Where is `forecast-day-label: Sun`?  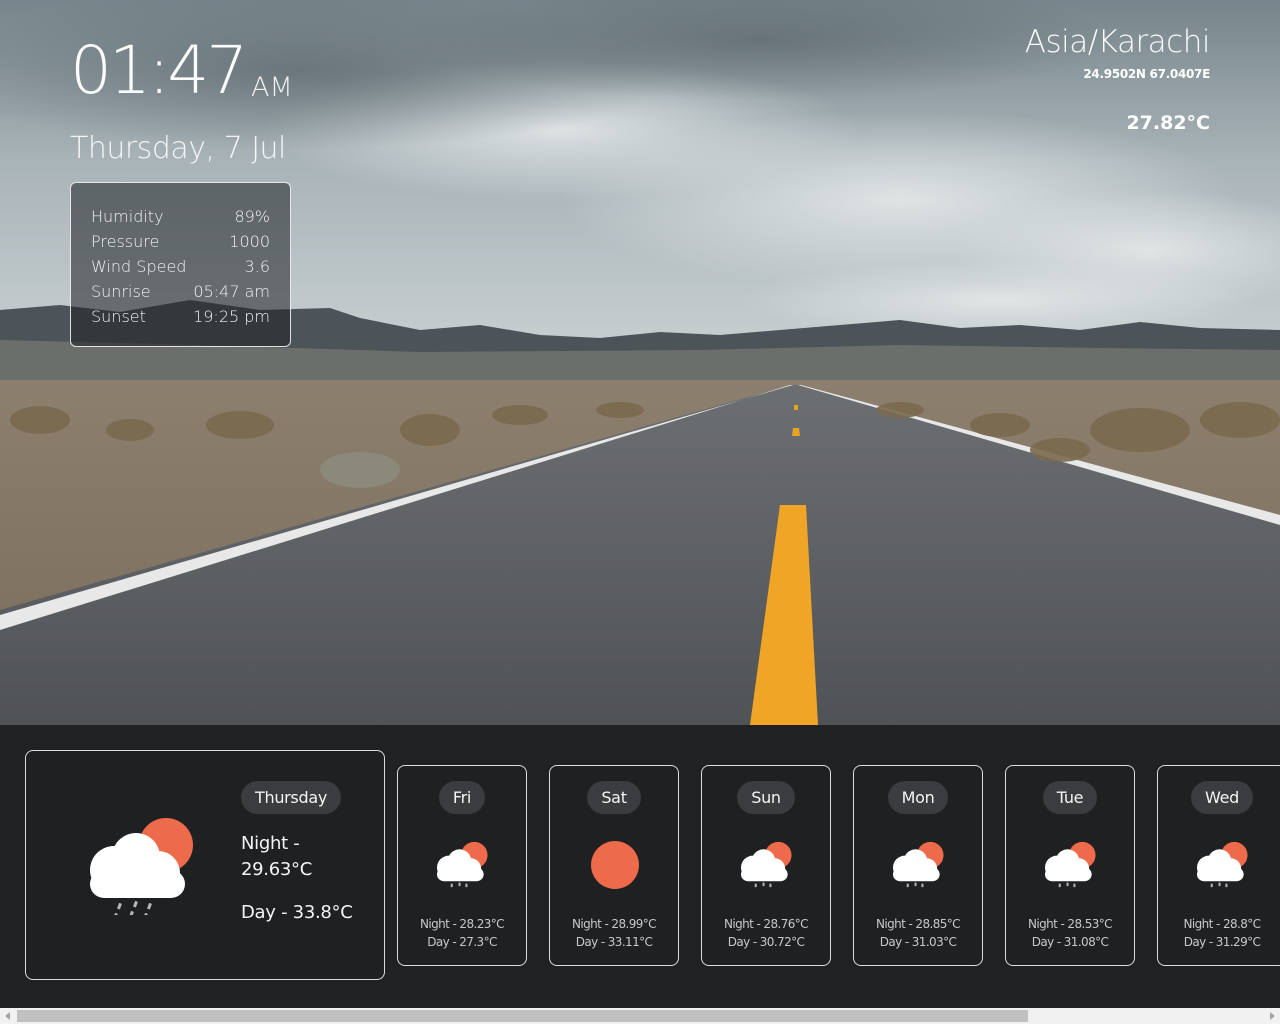 forecast-day-label: Sun is located at coordinates (766, 797).